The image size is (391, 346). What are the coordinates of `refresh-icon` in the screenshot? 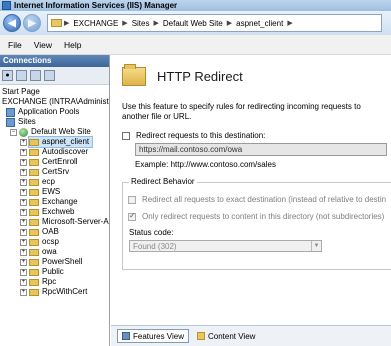 It's located at (49, 75).